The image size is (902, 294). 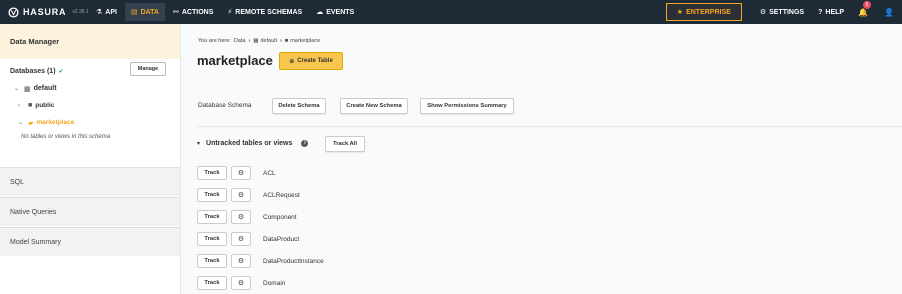 I want to click on check-circle-icon: ✔, so click(x=61, y=71).